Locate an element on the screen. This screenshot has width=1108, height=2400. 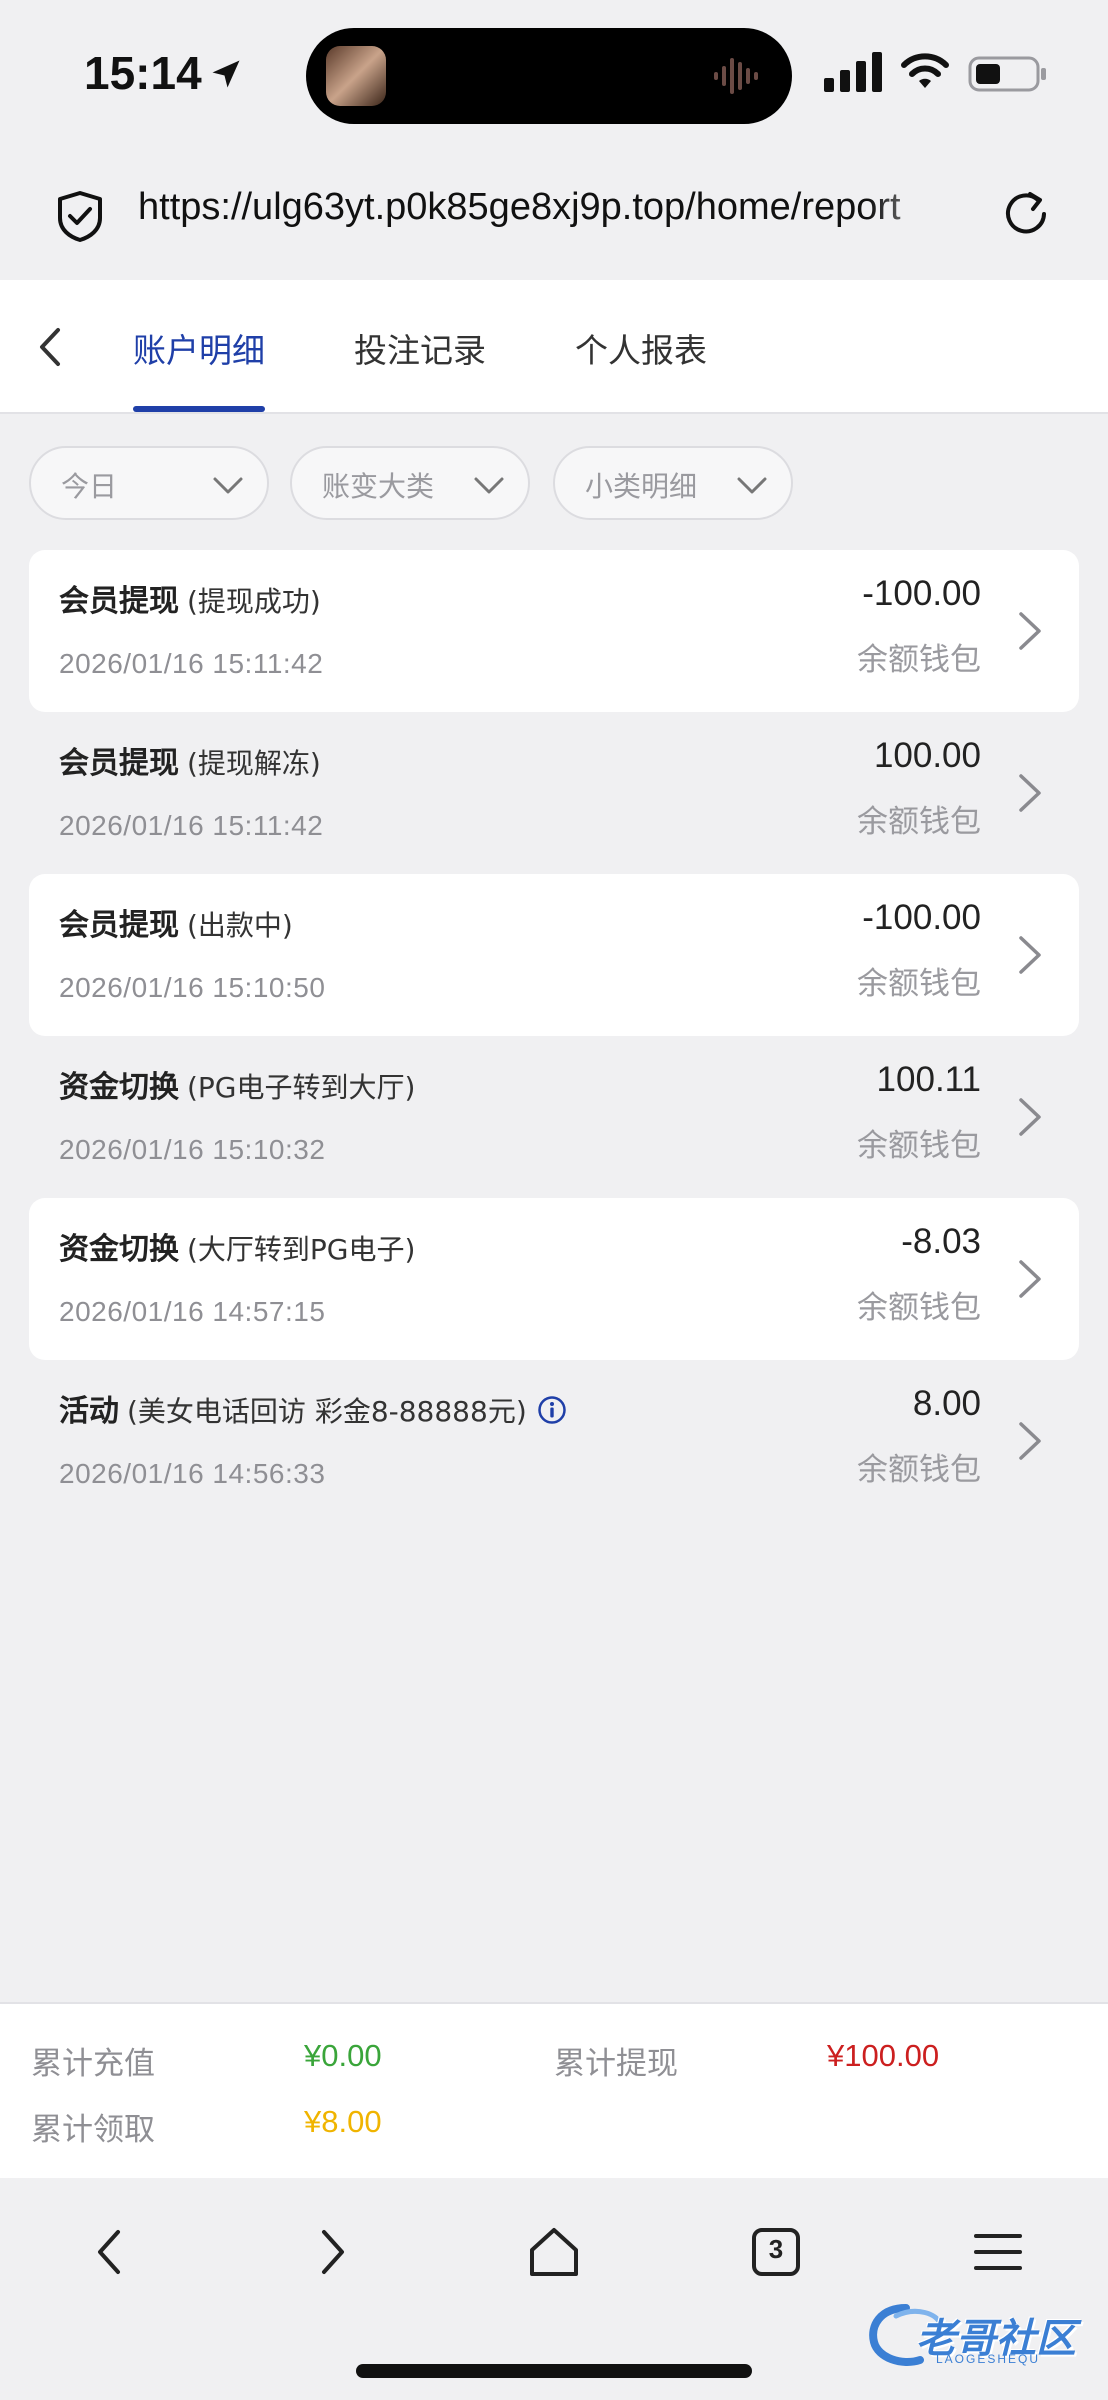
total-withdraw-value: ¥100.00 is located at coordinates (883, 2055).